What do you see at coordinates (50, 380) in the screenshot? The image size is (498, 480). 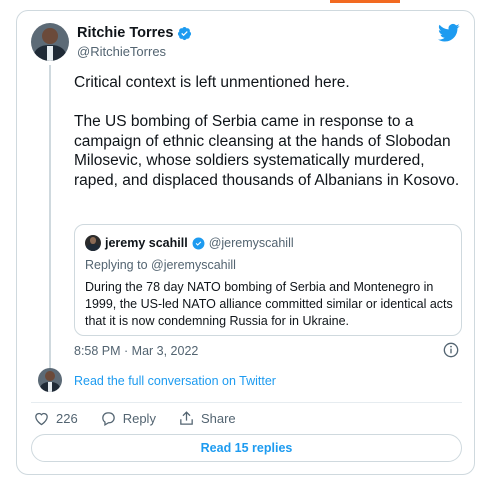 I see `author-avatar-small` at bounding box center [50, 380].